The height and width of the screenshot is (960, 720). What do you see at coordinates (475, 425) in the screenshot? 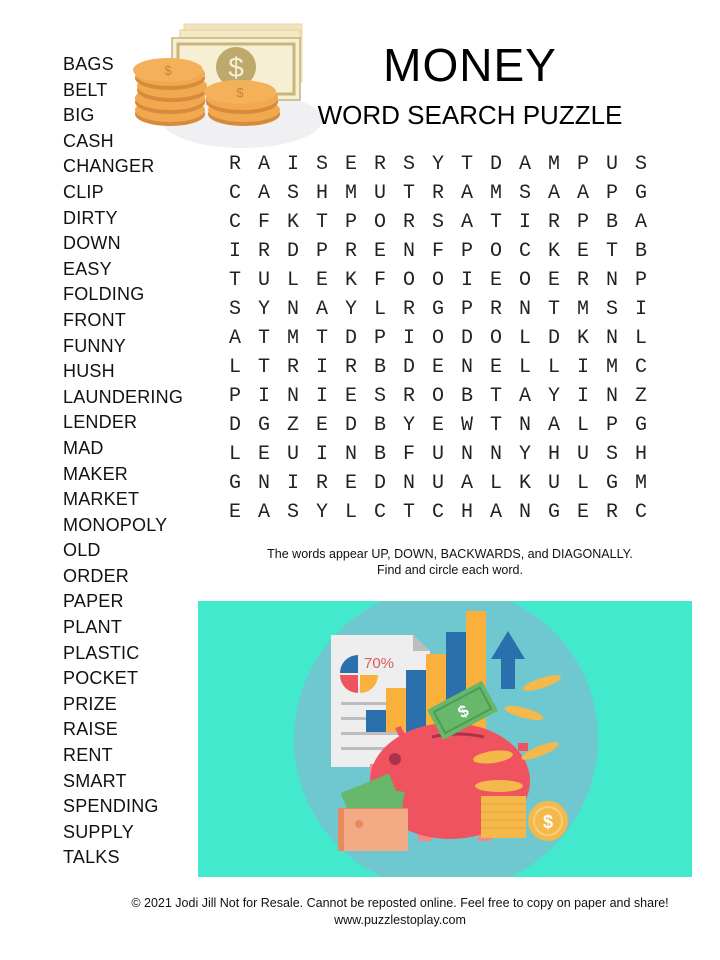
I see `grid-cell: W` at bounding box center [475, 425].